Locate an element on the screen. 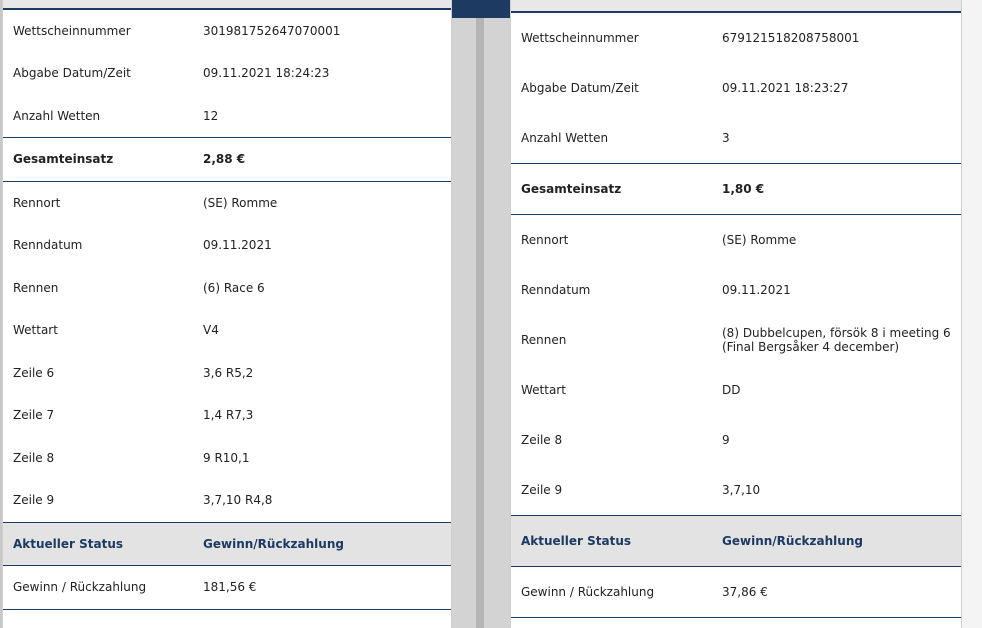 The height and width of the screenshot is (628, 982). total-stake-group: Gesamteinsatz 1,80 € is located at coordinates (736, 189).